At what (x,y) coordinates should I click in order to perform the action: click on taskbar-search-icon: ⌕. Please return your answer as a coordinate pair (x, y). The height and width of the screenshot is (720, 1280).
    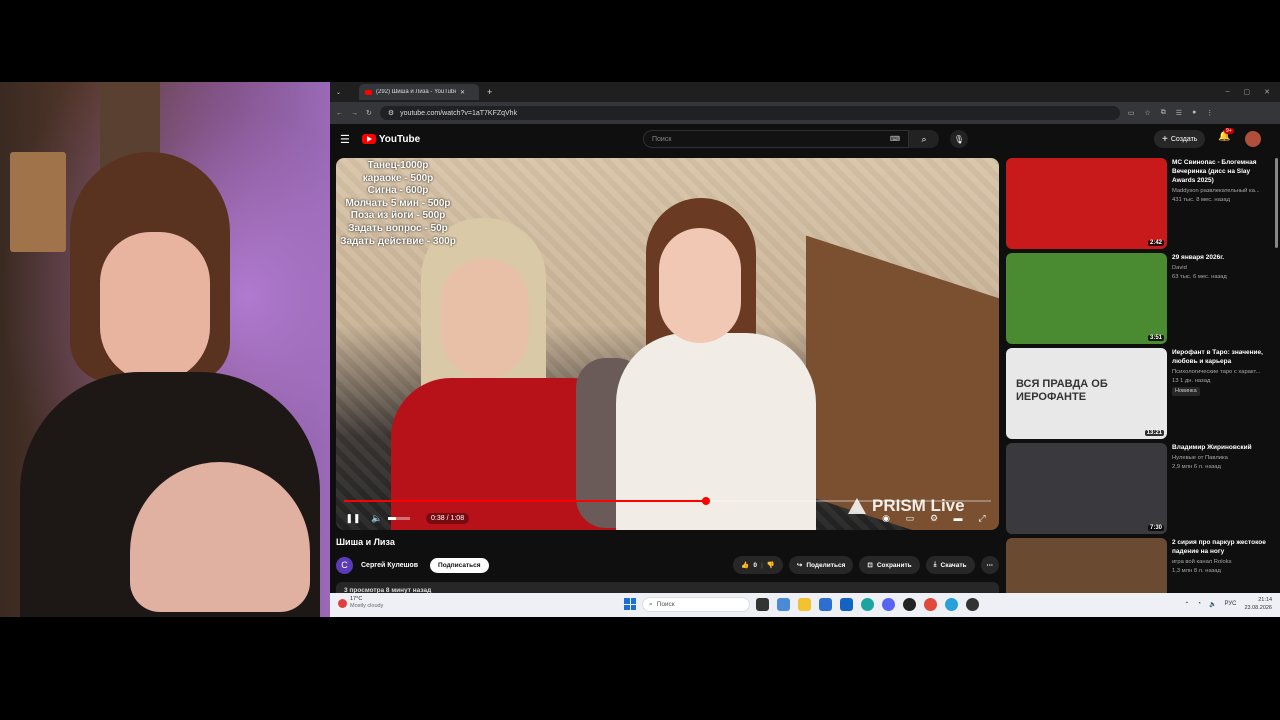
    Looking at the image, I should click on (651, 604).